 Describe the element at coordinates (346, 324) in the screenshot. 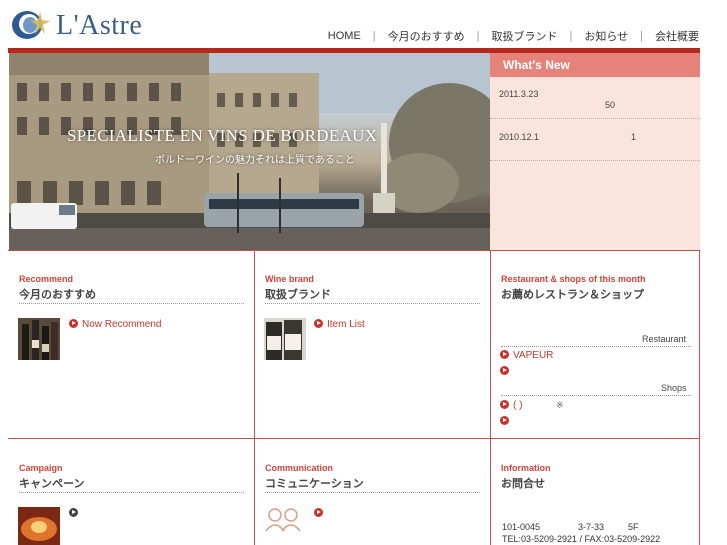

I see `link-label: Item List` at that location.